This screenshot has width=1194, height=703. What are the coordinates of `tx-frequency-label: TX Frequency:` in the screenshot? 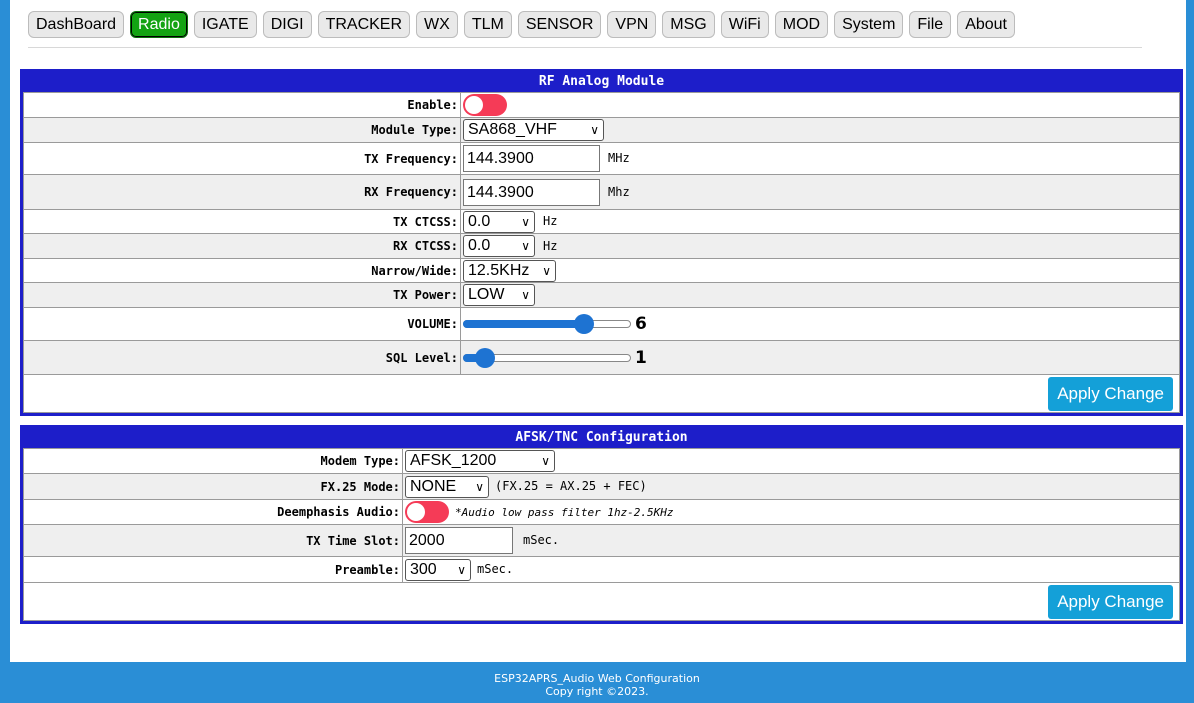 It's located at (242, 158).